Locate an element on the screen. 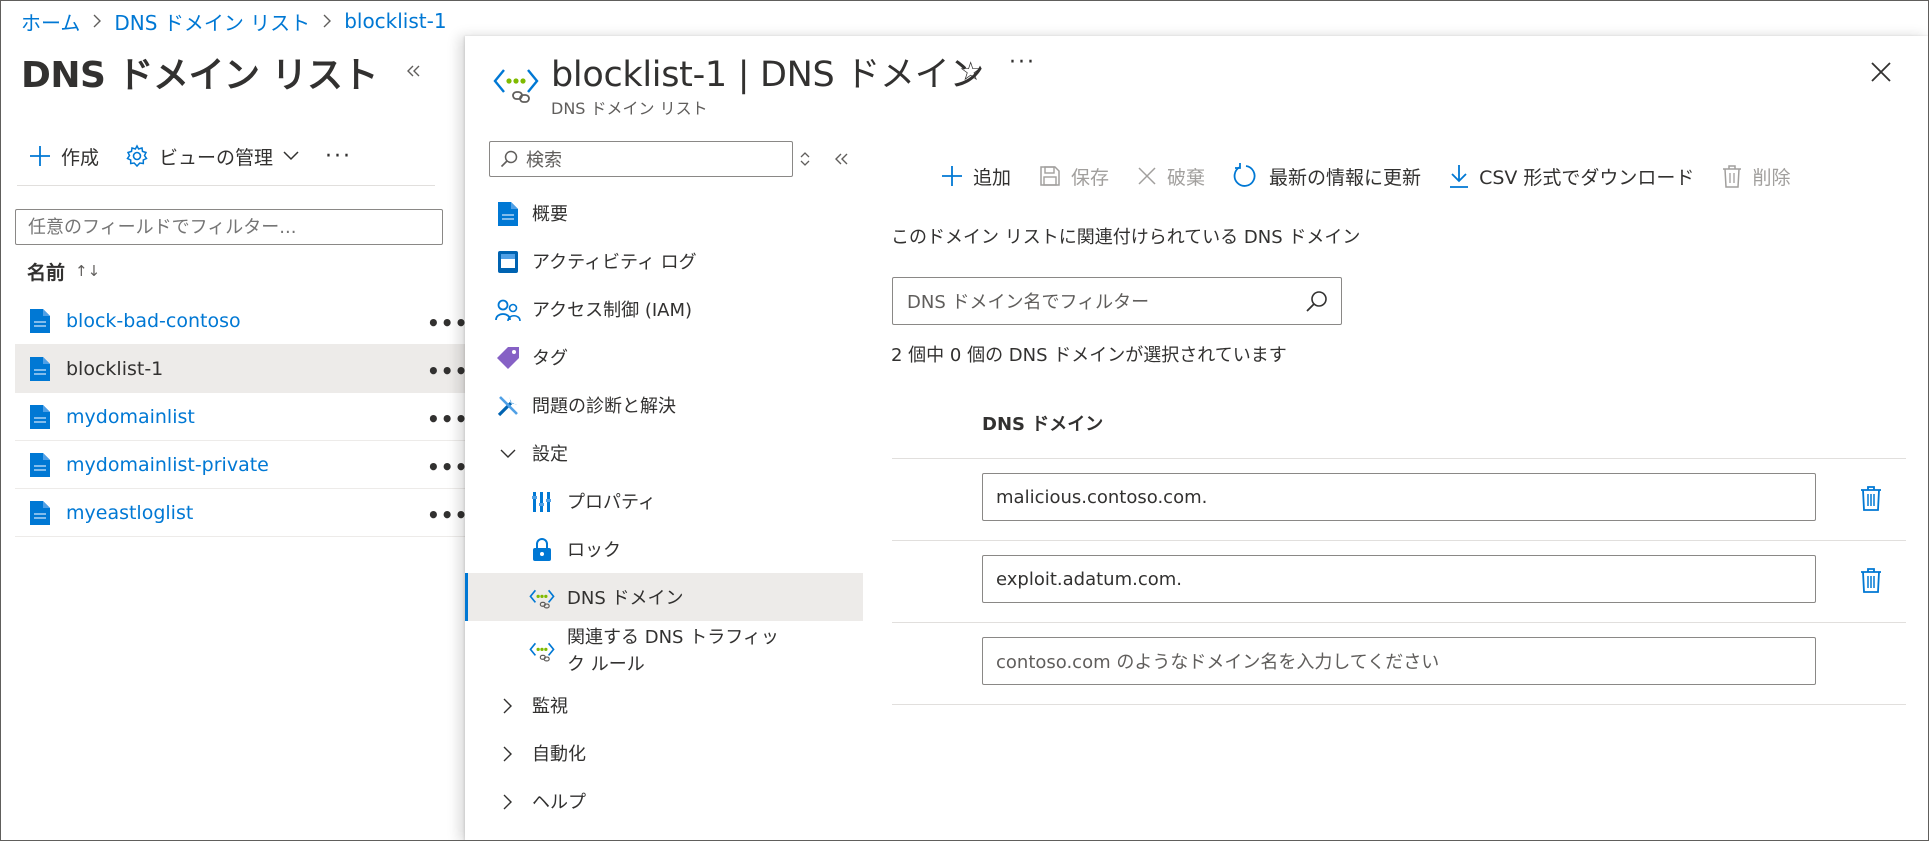 The width and height of the screenshot is (1929, 841). domains-command-bar: 追加 保存 破棄 最新の情報に更新 CSV 形式でダウンロード 削除 is located at coordinates (1379, 176).